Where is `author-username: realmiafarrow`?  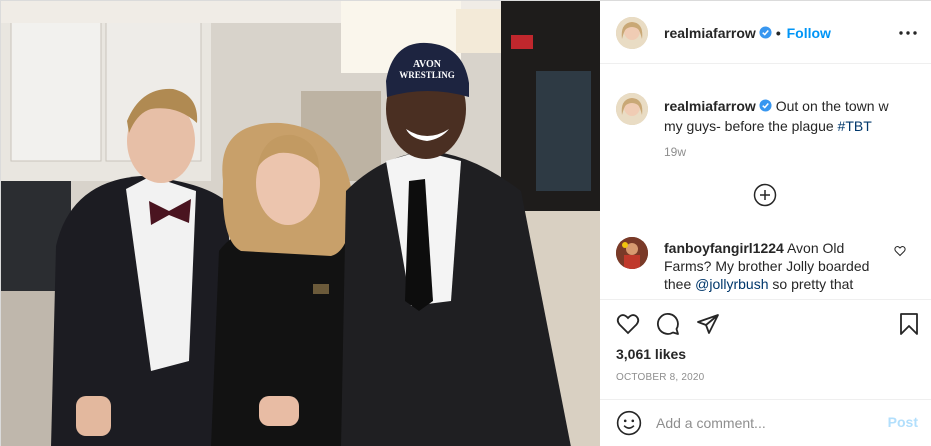 author-username: realmiafarrow is located at coordinates (710, 33).